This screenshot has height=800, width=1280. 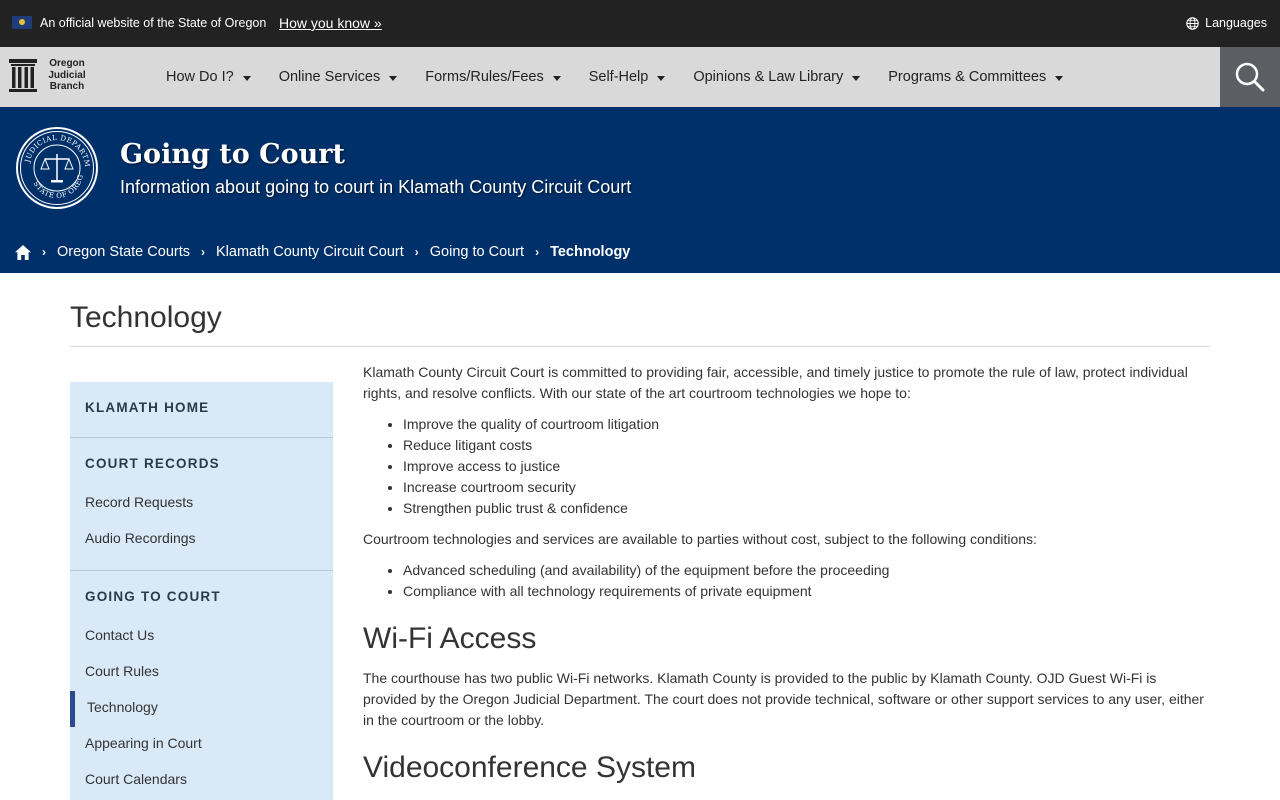 I want to click on sidebar-heading-going-to-court: GOING TO COURT, so click(x=201, y=595).